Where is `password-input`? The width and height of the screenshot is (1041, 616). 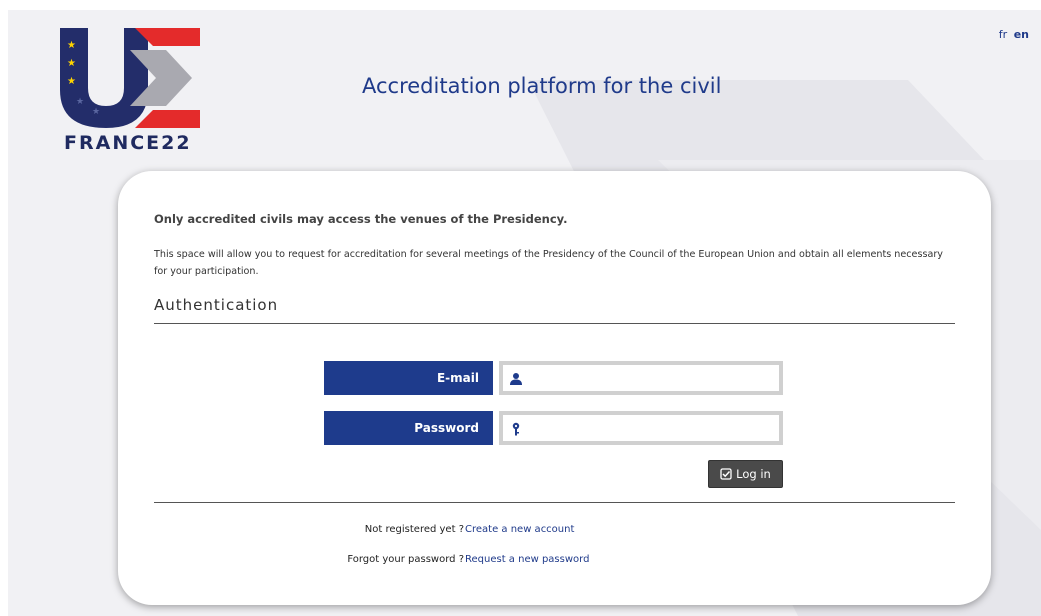 password-input is located at coordinates (641, 428).